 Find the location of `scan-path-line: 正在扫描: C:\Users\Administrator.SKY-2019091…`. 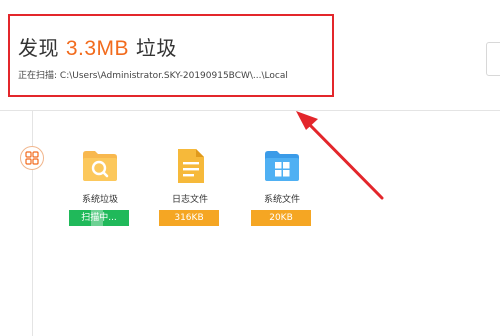

scan-path-line: 正在扫描: C:\Users\Administrator.SKY-2019091… is located at coordinates (153, 74).